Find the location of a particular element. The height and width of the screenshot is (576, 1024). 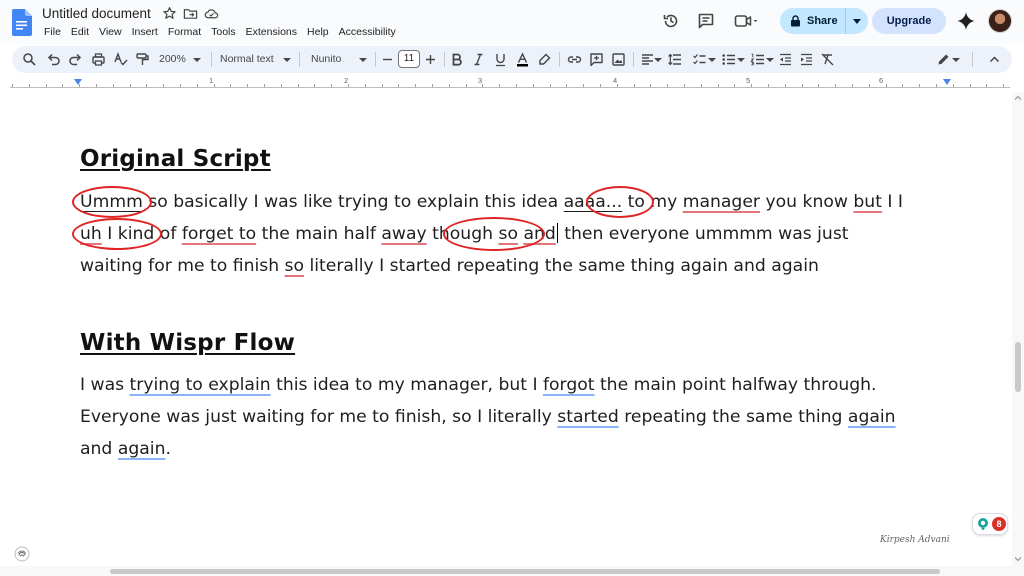

line-spacing-icon is located at coordinates (674, 59).